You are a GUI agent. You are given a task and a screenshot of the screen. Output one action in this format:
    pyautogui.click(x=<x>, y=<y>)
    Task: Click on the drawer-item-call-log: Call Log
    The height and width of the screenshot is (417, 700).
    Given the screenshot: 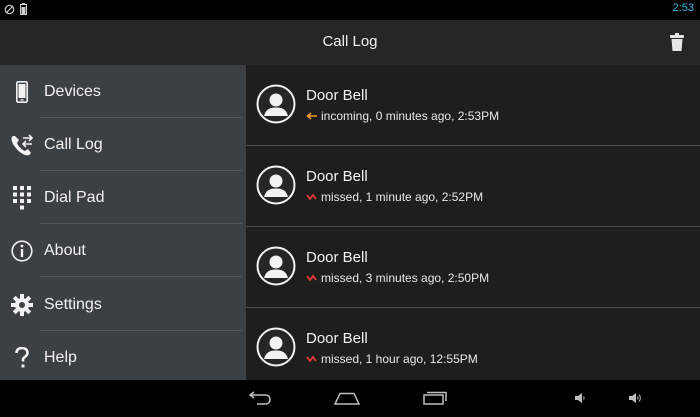 What is the action you would take?
    pyautogui.click(x=123, y=144)
    